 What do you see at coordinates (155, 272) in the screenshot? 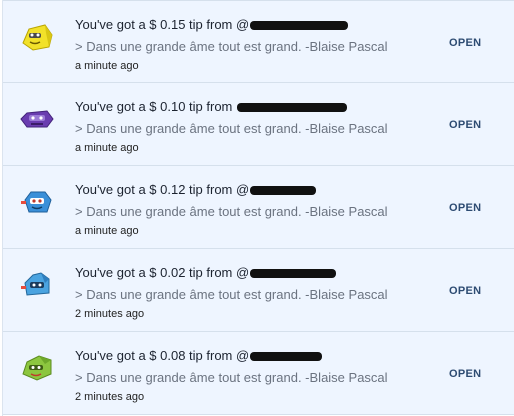
I see `tip-text: You've got a $ 0.02 tip from` at bounding box center [155, 272].